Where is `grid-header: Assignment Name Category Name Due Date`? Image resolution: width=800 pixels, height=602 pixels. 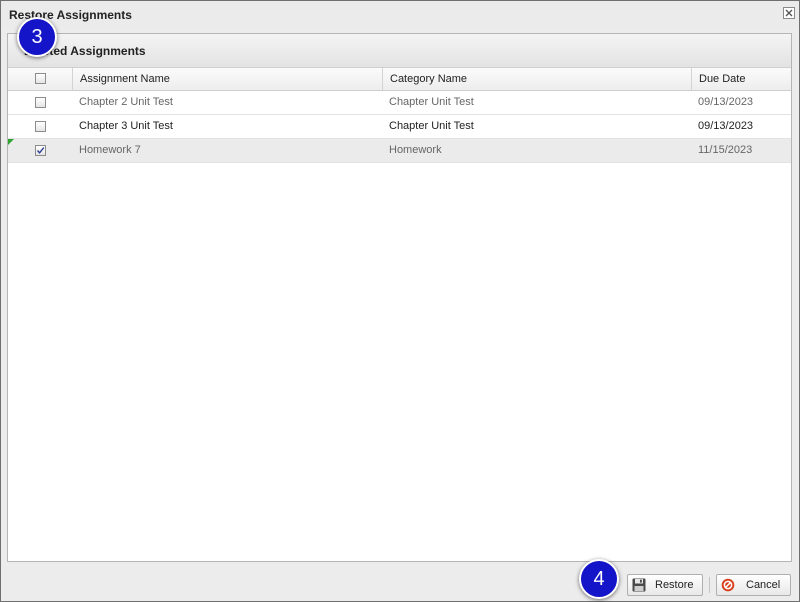 grid-header: Assignment Name Category Name Due Date is located at coordinates (399, 79).